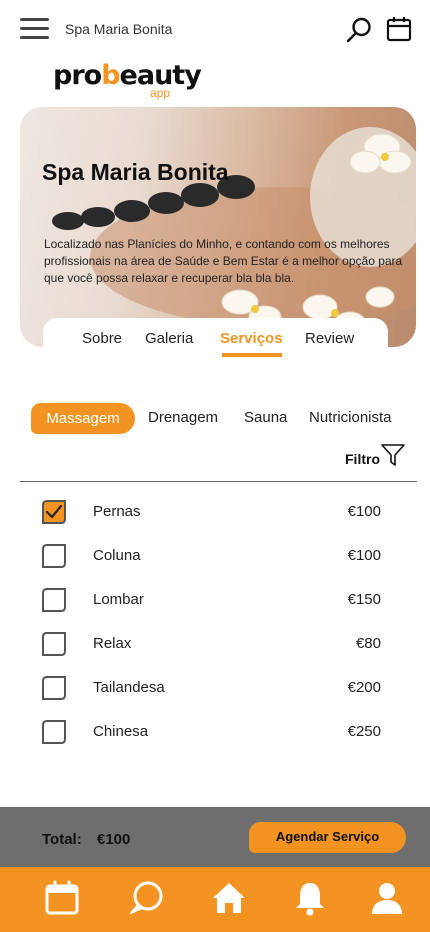  I want to click on bottom-nav, so click(215, 899).